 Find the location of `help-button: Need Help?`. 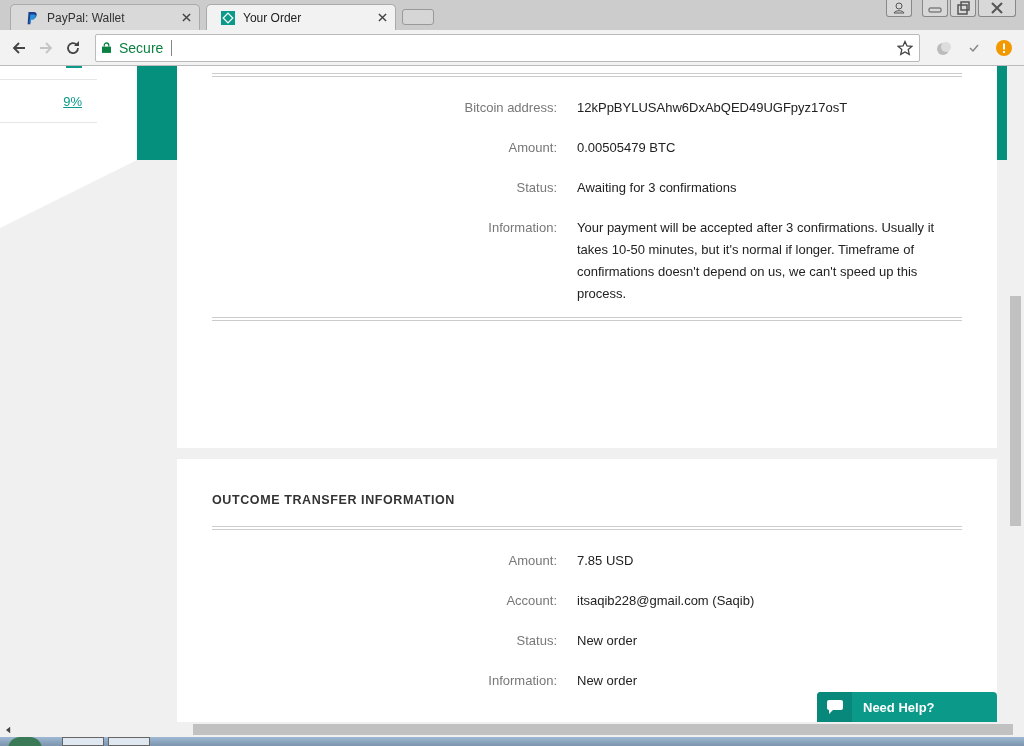

help-button: Need Help? is located at coordinates (907, 707).